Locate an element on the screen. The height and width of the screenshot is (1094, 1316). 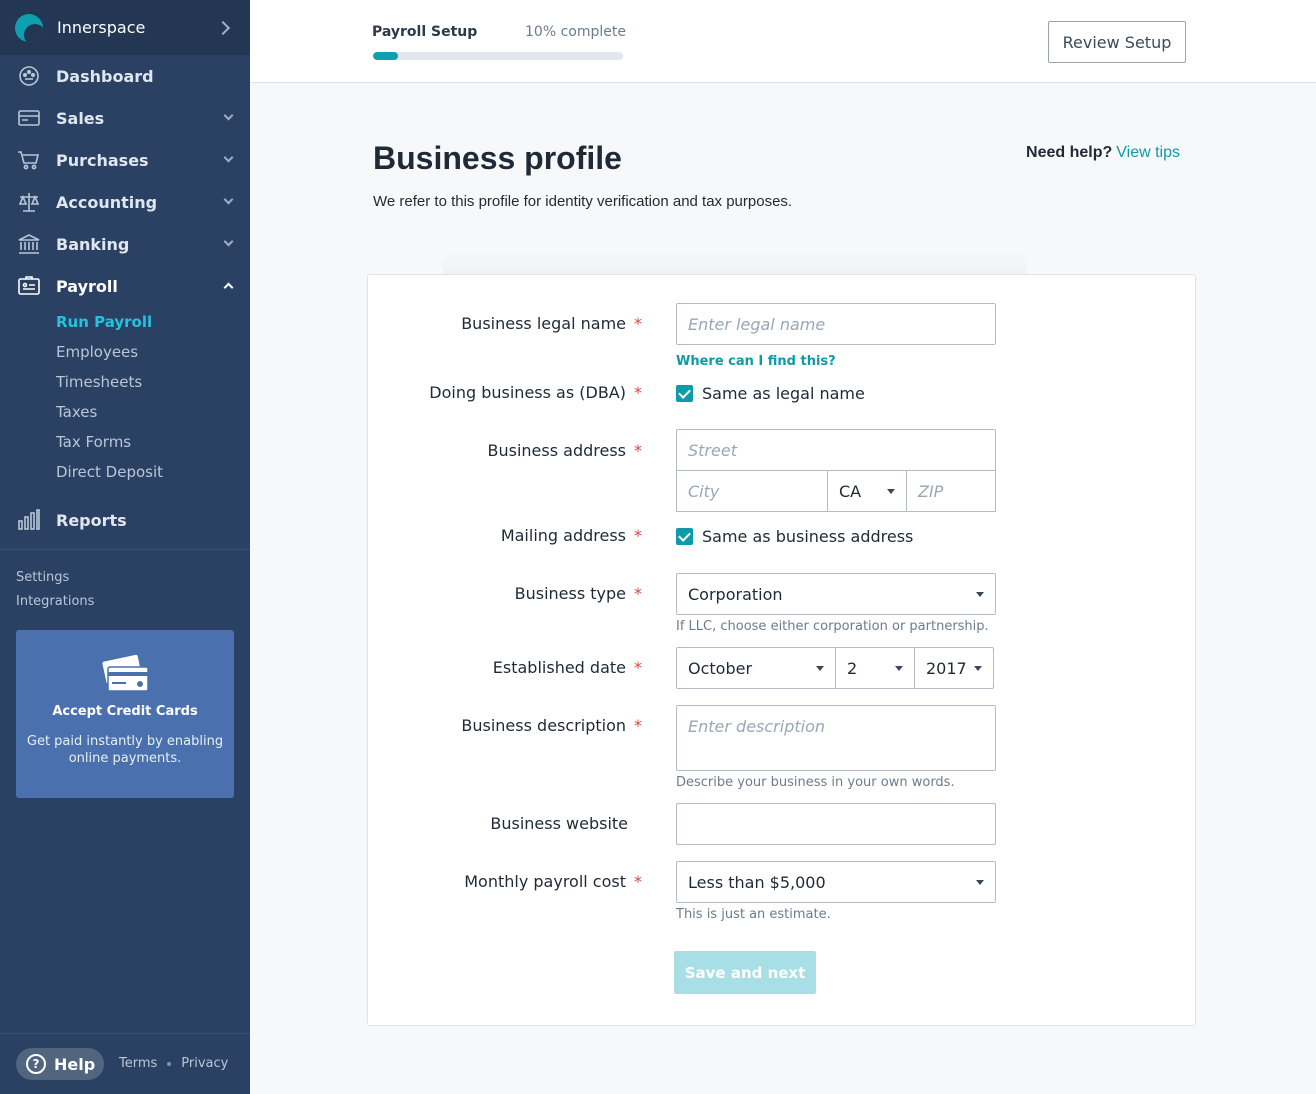
payroll-icon is located at coordinates (29, 286).